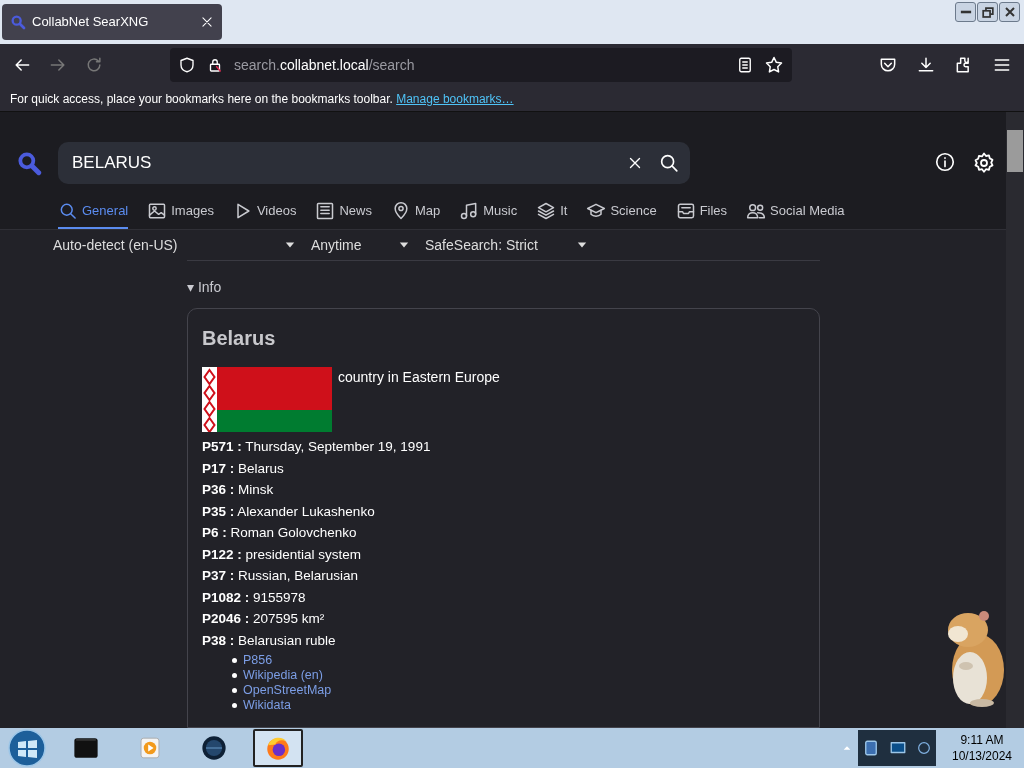 The width and height of the screenshot is (1024, 768). What do you see at coordinates (243, 468) in the screenshot?
I see `attribute-row-text: P17 : Belarus` at bounding box center [243, 468].